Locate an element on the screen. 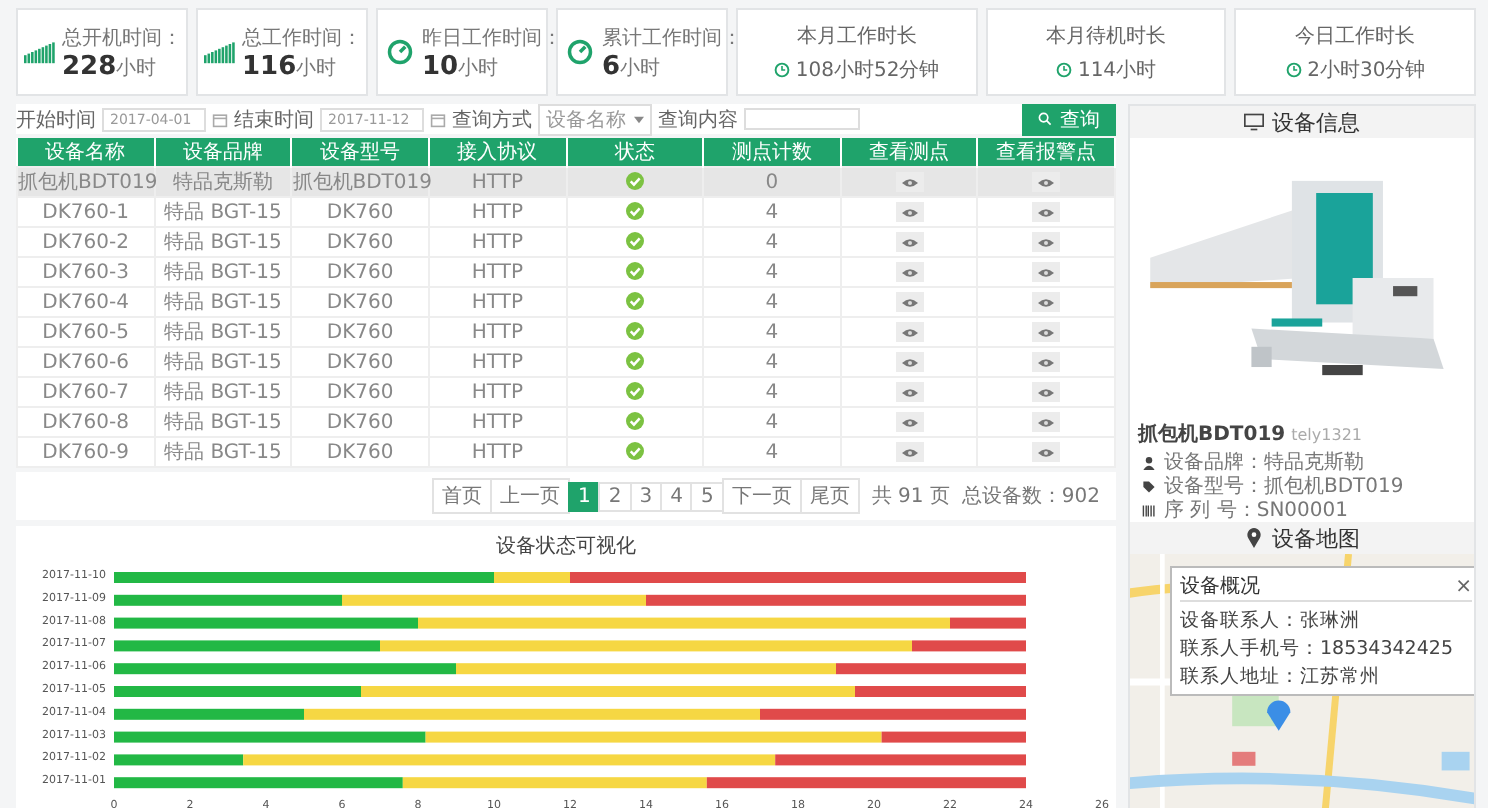 The height and width of the screenshot is (808, 1488). page-button: 4 is located at coordinates (676, 496).